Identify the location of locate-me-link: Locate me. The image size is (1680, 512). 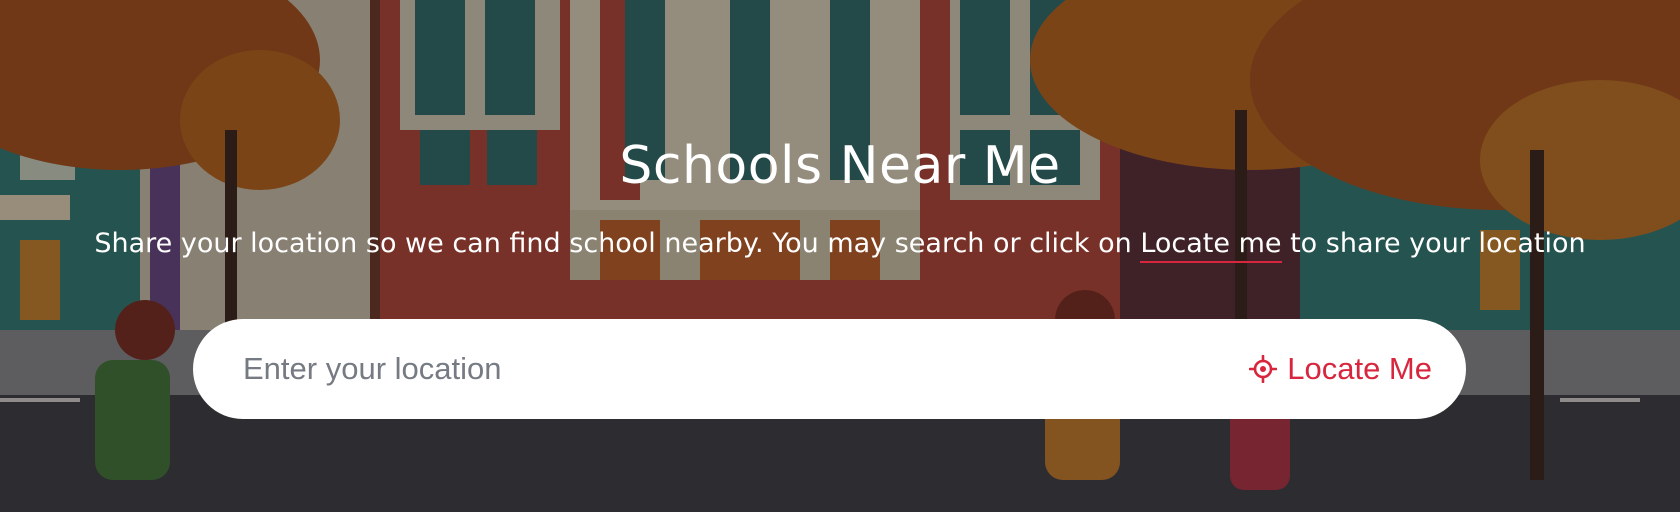
(1211, 245).